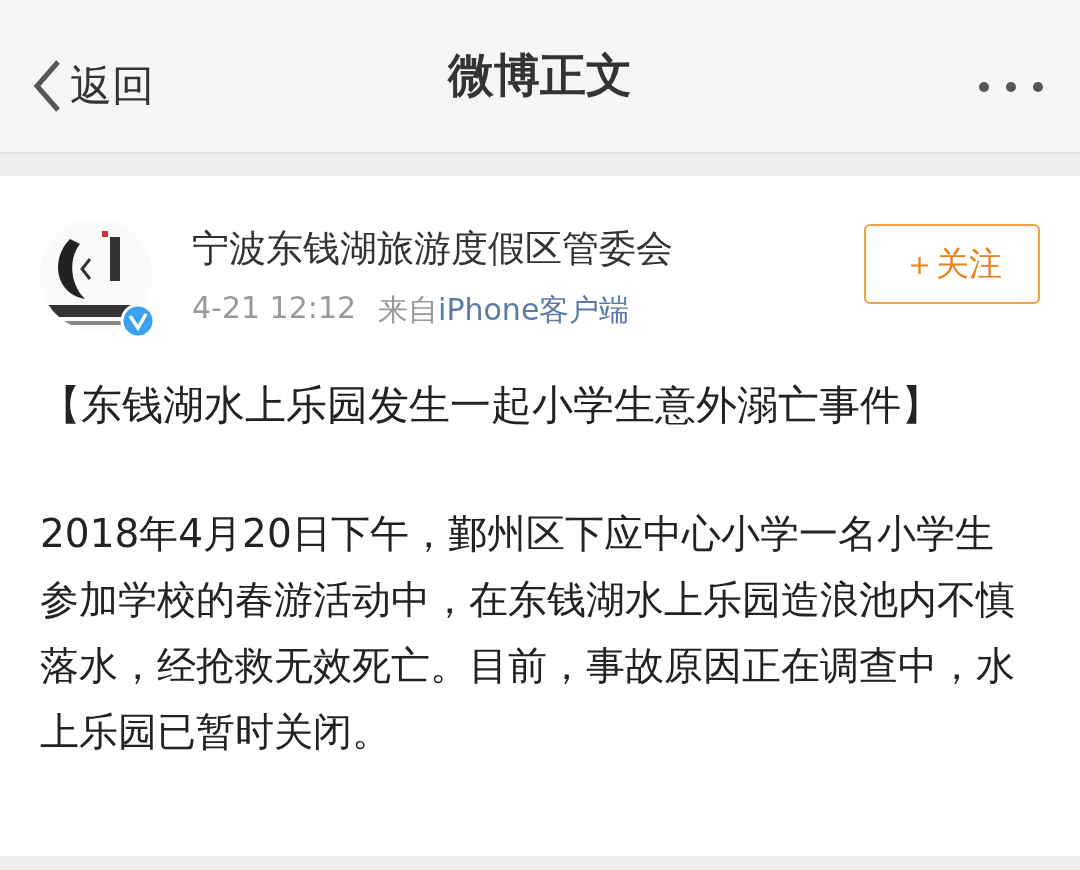 The height and width of the screenshot is (870, 1080). I want to click on more-icon, so click(1011, 87).